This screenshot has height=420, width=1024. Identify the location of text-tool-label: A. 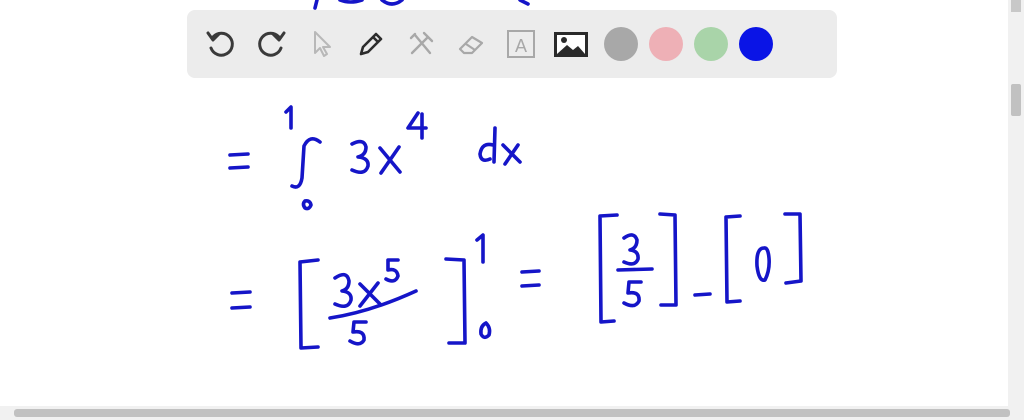
(521, 46).